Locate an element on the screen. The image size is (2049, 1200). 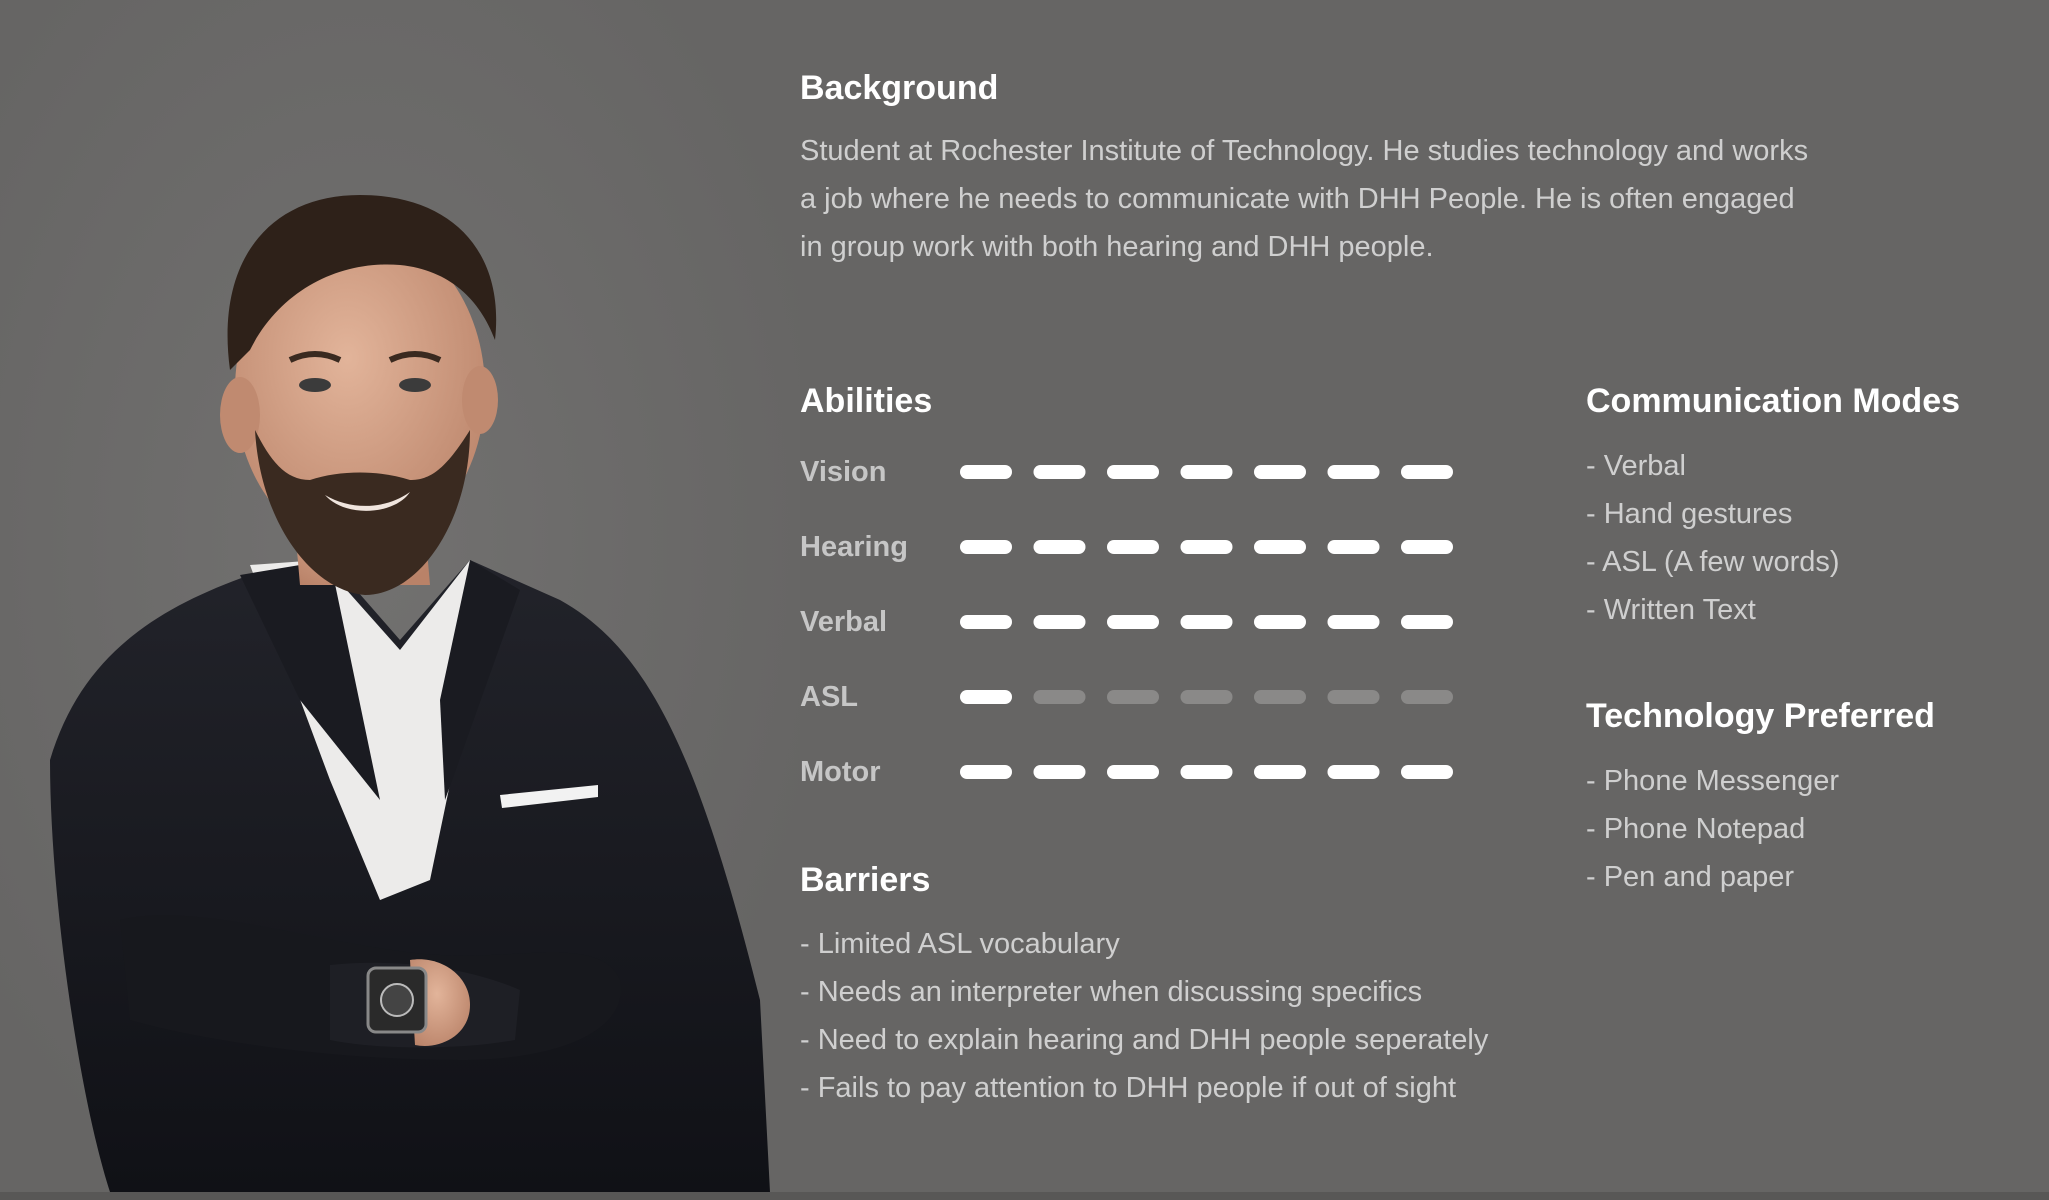
technology-item: - Phone Notepad is located at coordinates (1696, 829).